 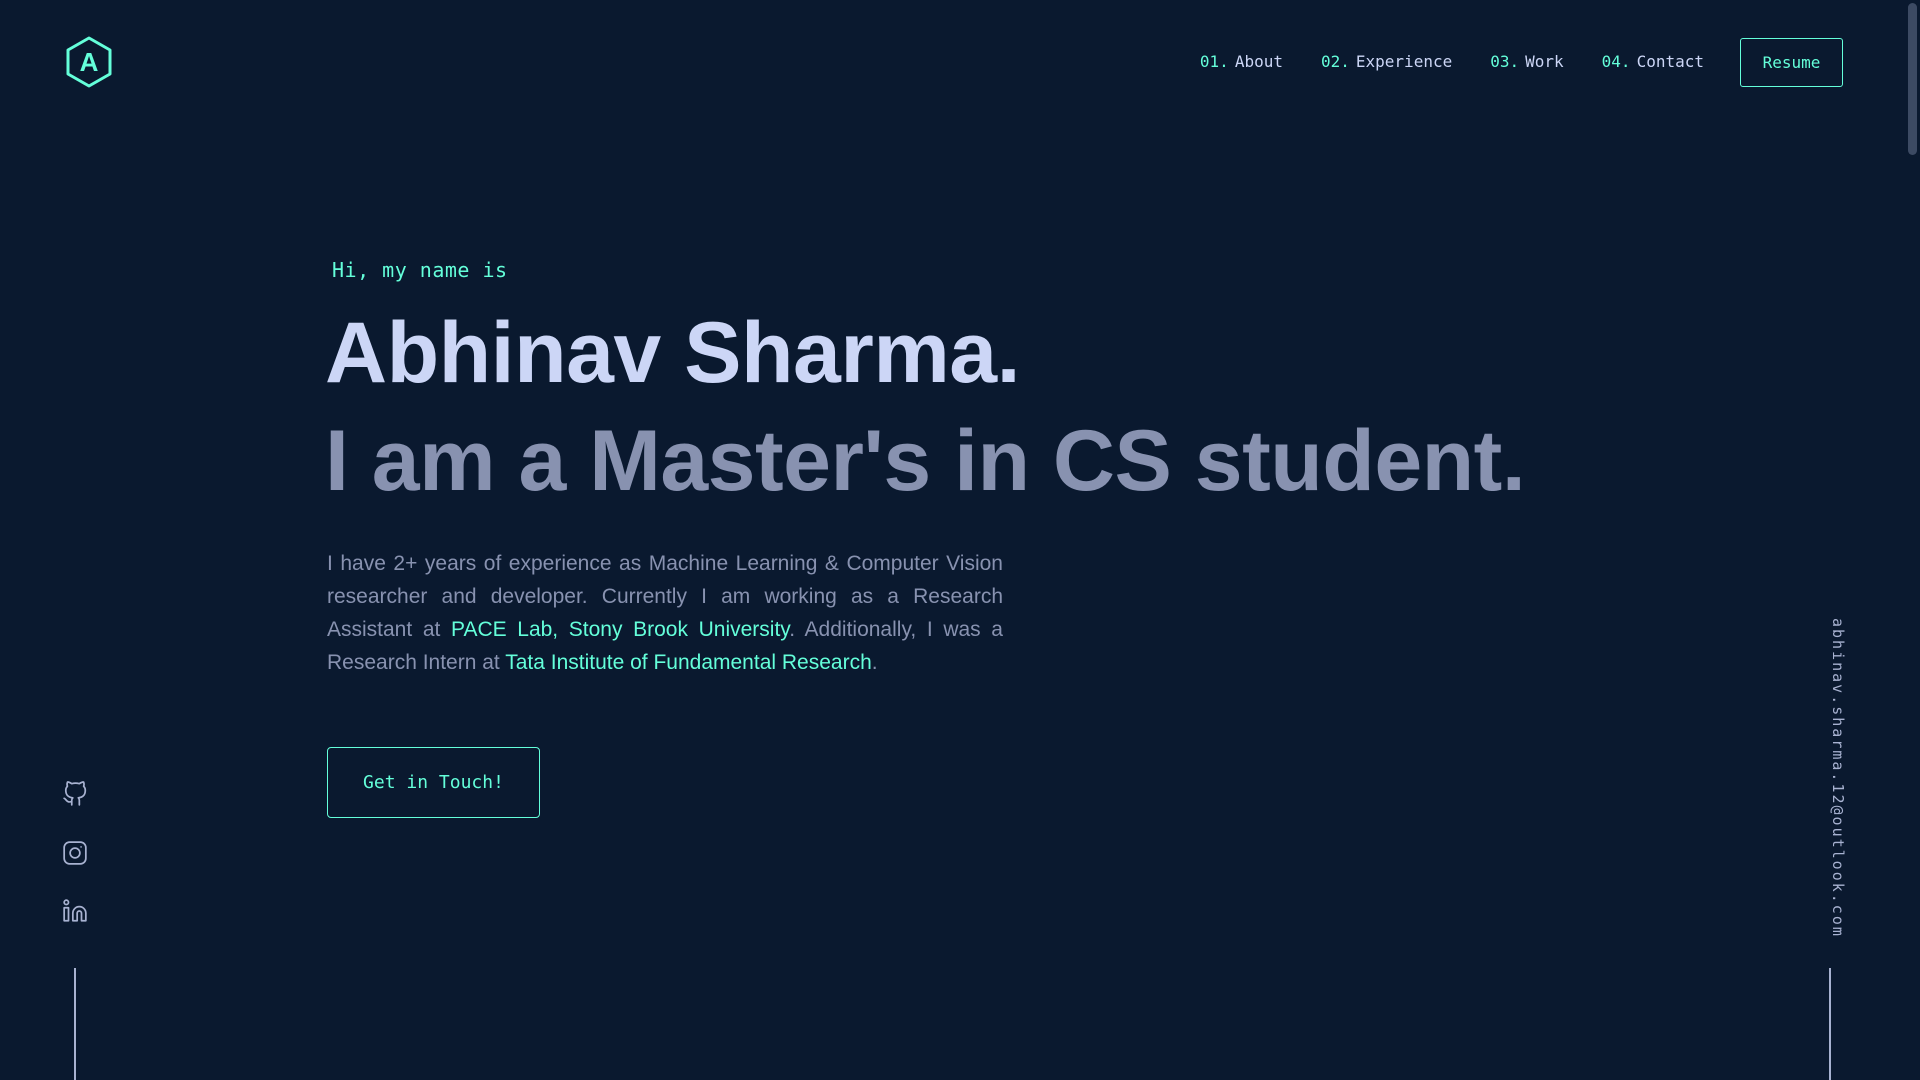 I want to click on hero-greeting: Hi, my name is, so click(x=420, y=270).